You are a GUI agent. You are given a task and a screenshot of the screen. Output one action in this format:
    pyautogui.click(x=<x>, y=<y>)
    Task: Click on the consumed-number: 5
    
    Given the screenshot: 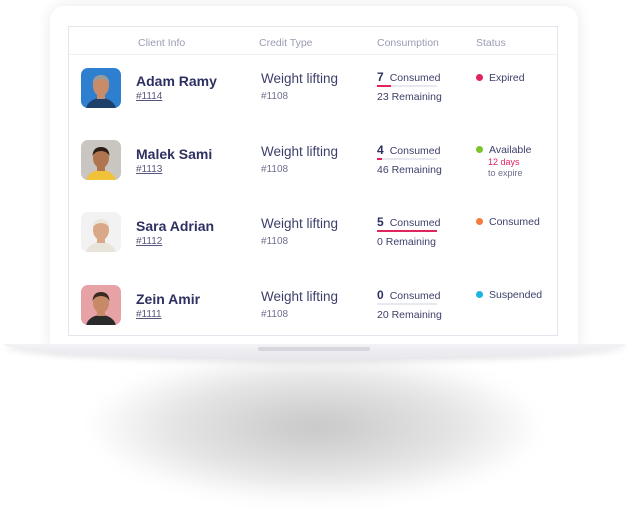 What is the action you would take?
    pyautogui.click(x=380, y=222)
    